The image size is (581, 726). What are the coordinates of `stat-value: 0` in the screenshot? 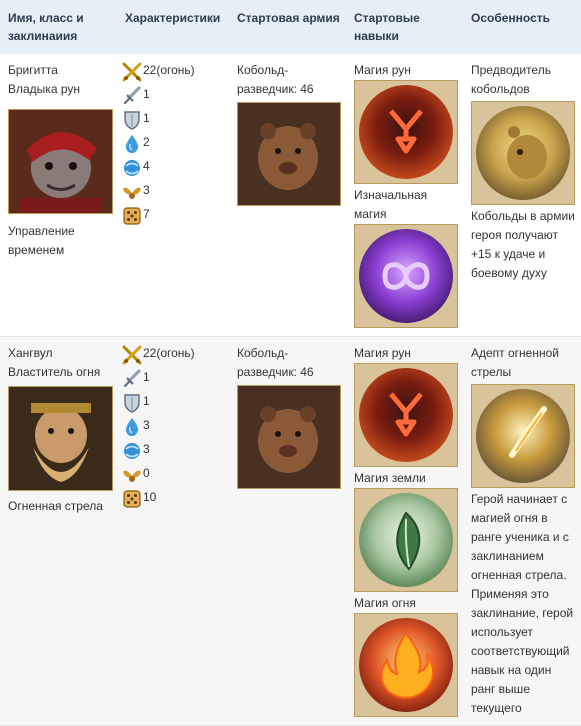 It's located at (146, 473).